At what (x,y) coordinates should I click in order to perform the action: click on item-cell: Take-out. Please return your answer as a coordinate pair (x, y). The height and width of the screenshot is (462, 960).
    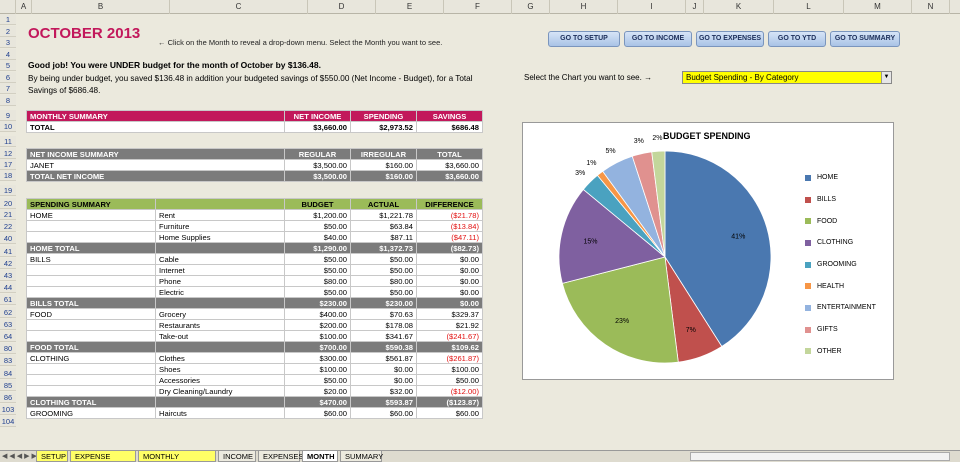
    Looking at the image, I should click on (220, 336).